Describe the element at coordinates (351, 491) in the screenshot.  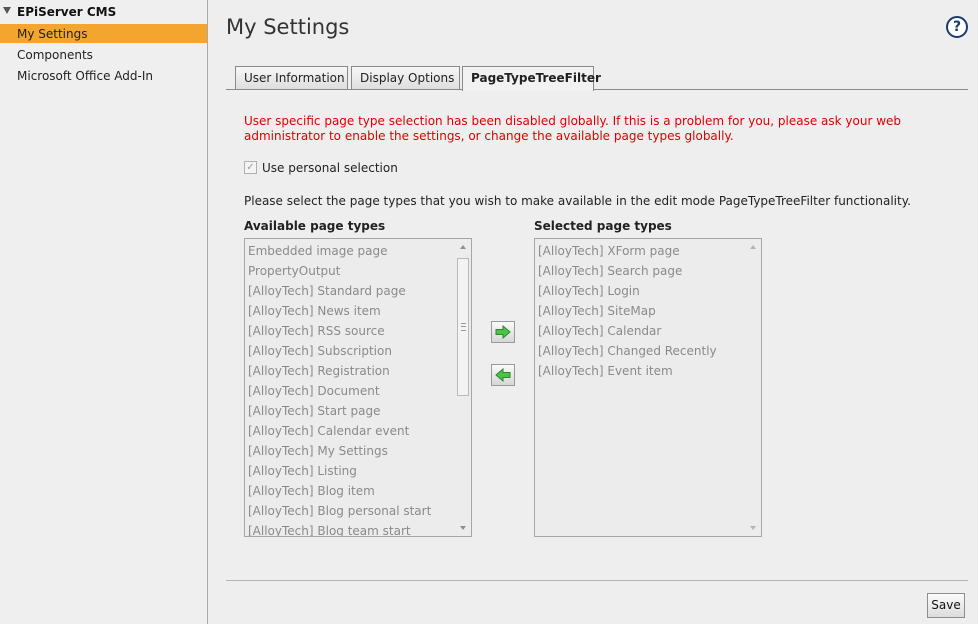
I see `list-item: [AlloyTech] Blog item` at that location.